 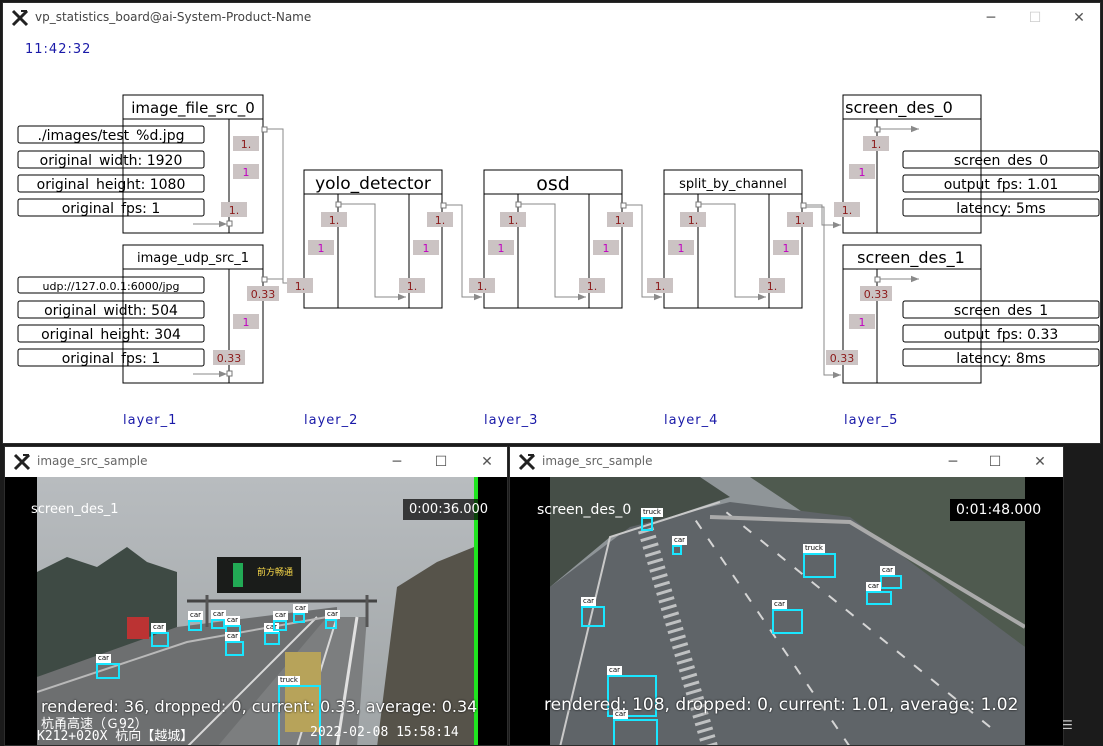 I want to click on layer-label: layer_1, so click(x=150, y=420).